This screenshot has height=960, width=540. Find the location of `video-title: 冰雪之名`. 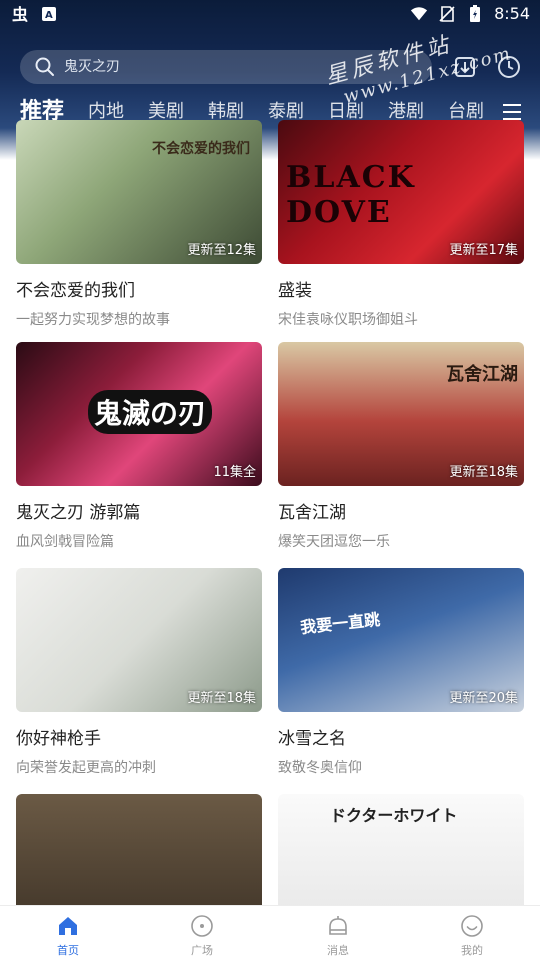

video-title: 冰雪之名 is located at coordinates (401, 736).